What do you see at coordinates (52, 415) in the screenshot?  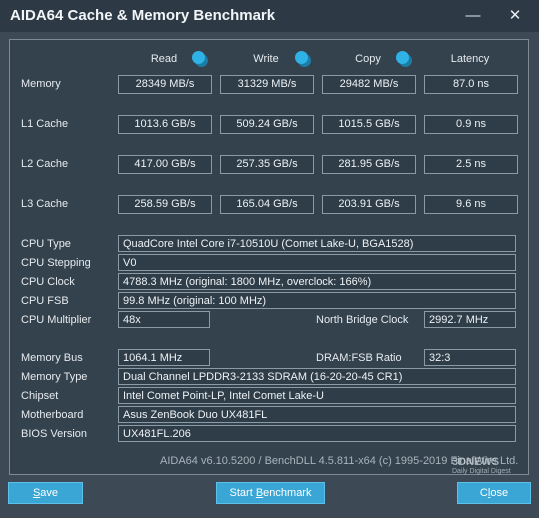 I see `motherboard-label: Motherboard` at bounding box center [52, 415].